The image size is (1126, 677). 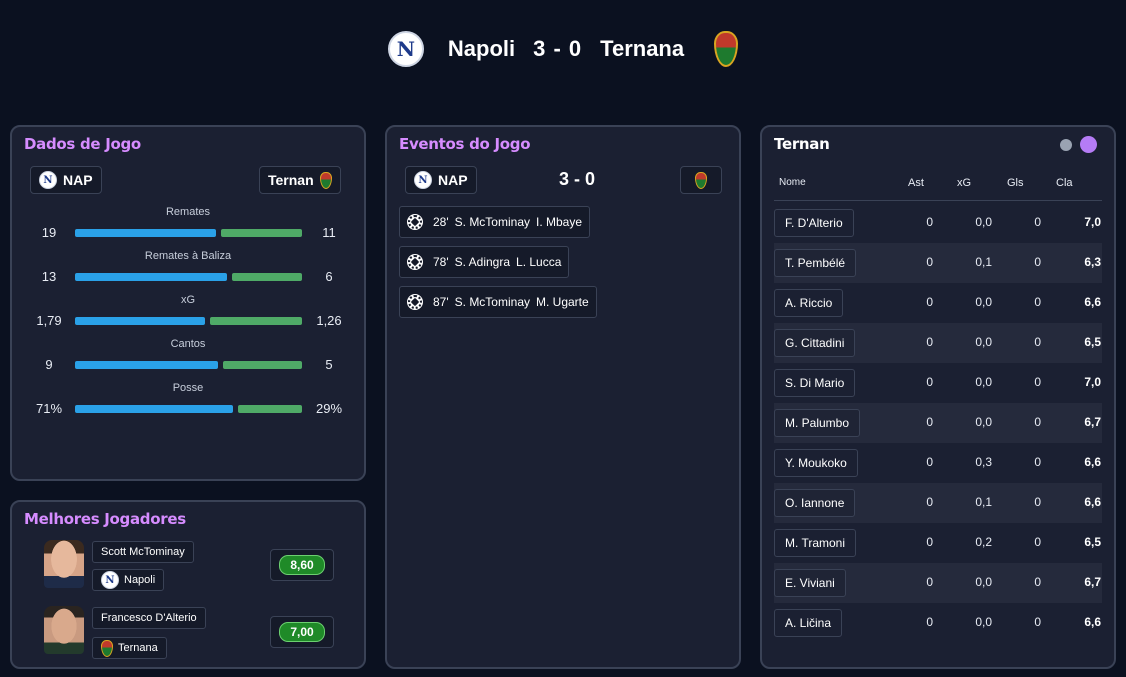 What do you see at coordinates (938, 623) in the screenshot?
I see `table-row: A. Ličina 0 0,0 0 6,6` at bounding box center [938, 623].